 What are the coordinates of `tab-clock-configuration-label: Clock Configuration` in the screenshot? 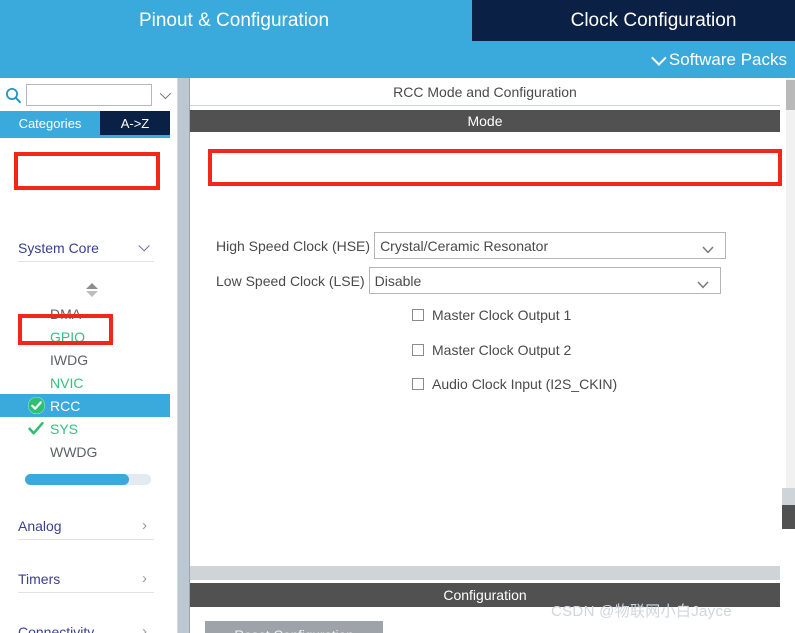 It's located at (653, 20).